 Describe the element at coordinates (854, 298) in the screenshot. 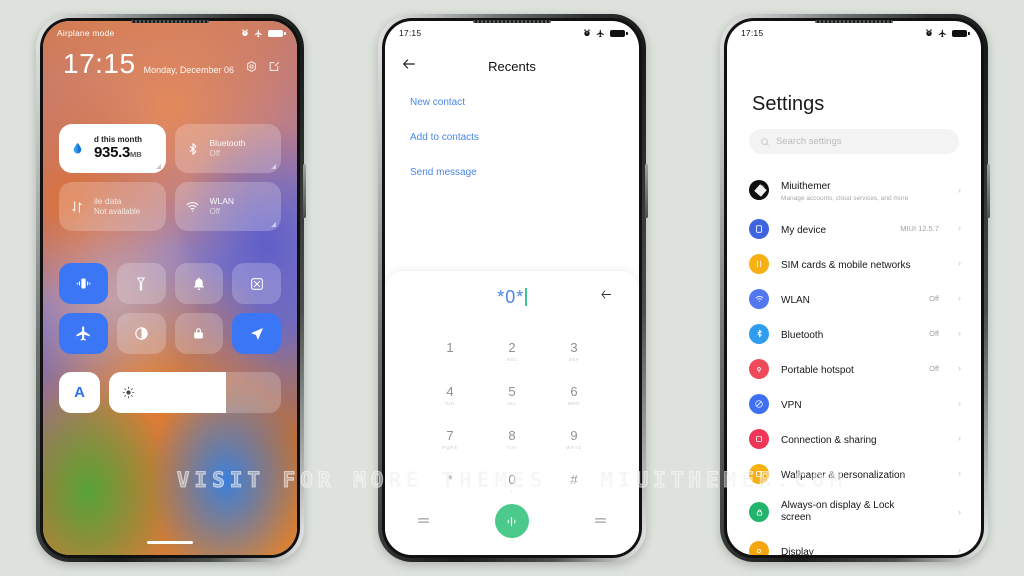

I see `settings-row-wlan: WLAN Off ›` at that location.